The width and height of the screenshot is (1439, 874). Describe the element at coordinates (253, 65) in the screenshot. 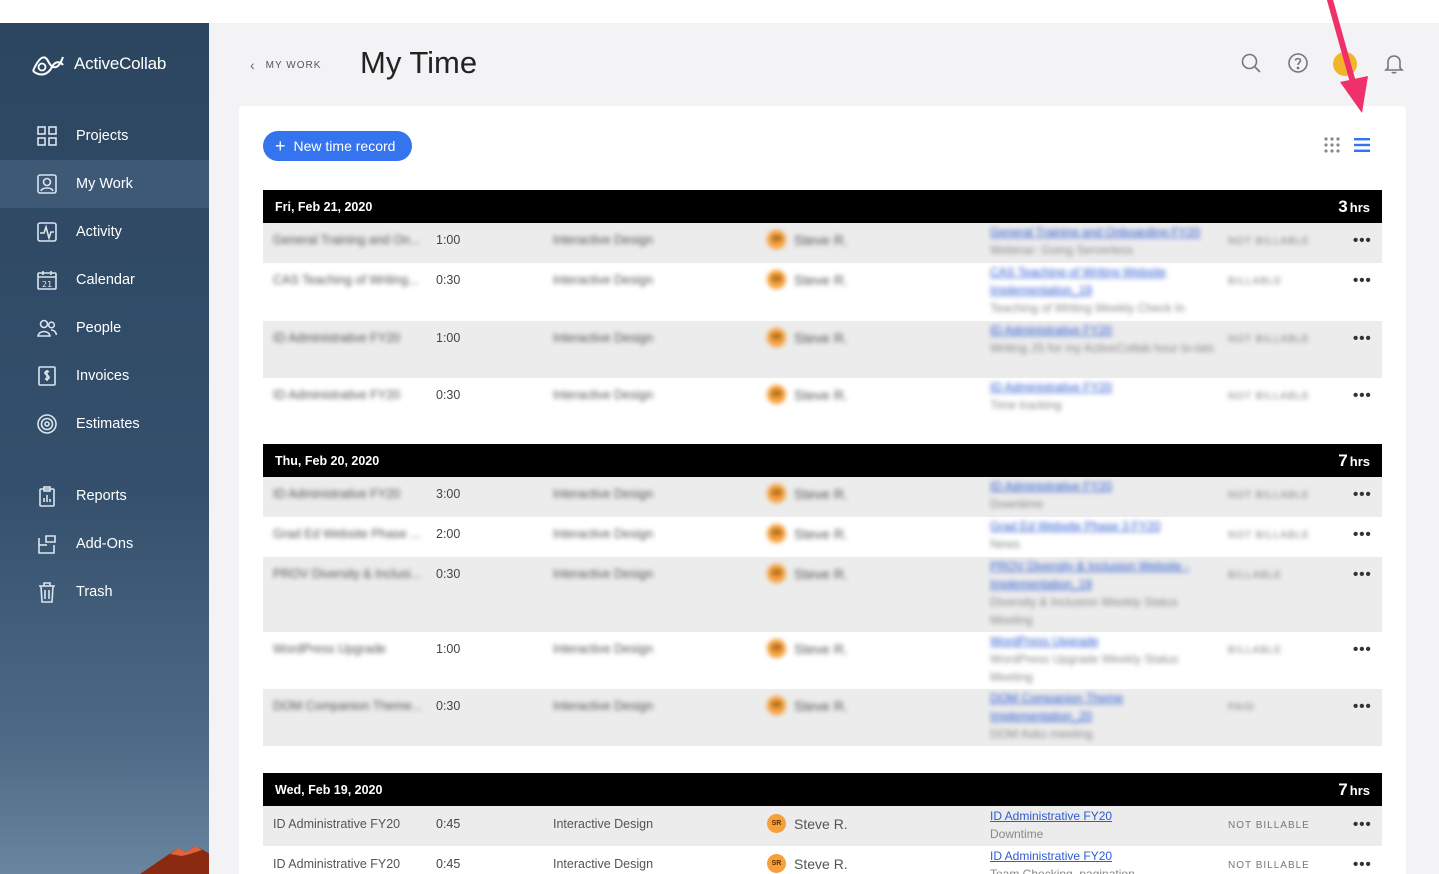

I see `chevron-left-icon: ‹` at that location.